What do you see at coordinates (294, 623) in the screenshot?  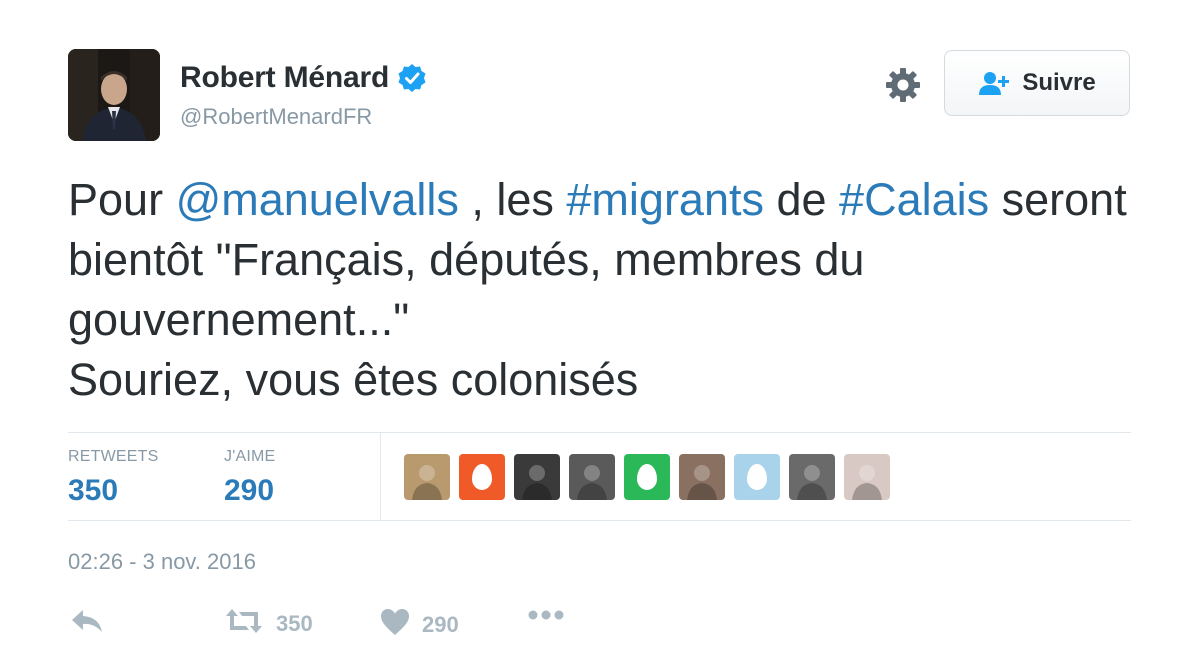 I see `retweet-count: 350` at bounding box center [294, 623].